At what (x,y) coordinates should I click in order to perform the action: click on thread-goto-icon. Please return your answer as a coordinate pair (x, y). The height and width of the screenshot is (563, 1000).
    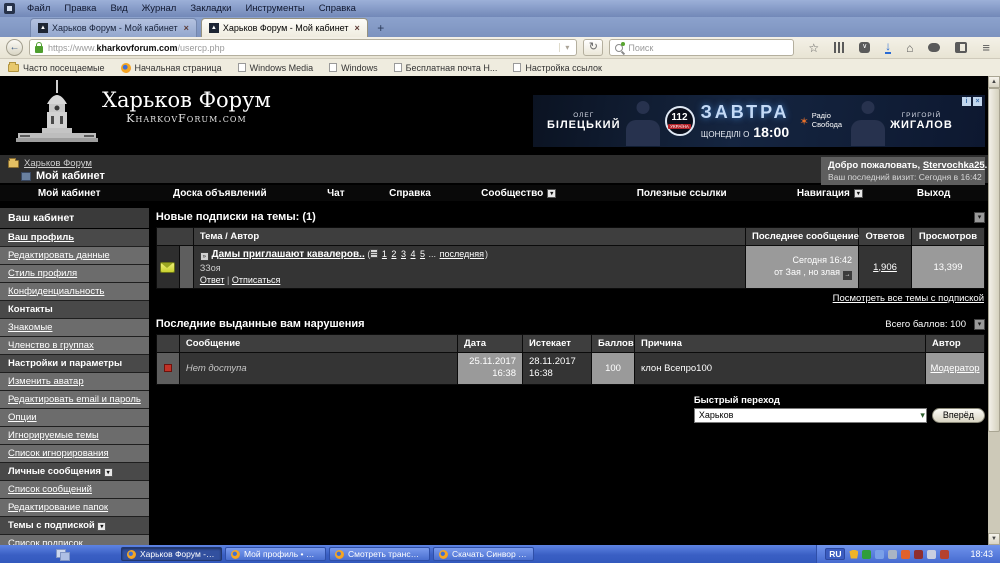
    Looking at the image, I should click on (204, 256).